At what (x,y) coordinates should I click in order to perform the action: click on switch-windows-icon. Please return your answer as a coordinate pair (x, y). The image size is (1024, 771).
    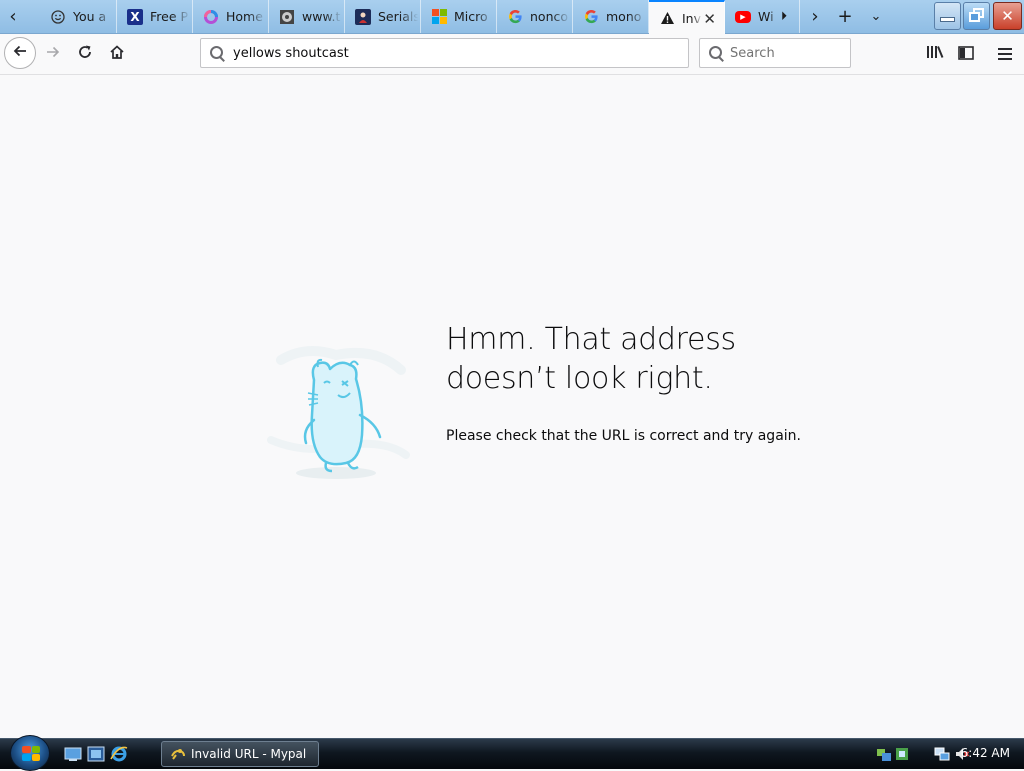
    Looking at the image, I should click on (96, 754).